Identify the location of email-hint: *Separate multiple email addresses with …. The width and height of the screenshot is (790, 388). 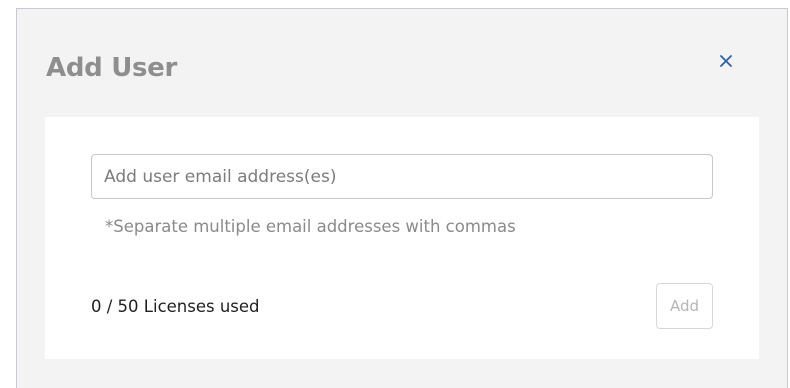
(310, 226).